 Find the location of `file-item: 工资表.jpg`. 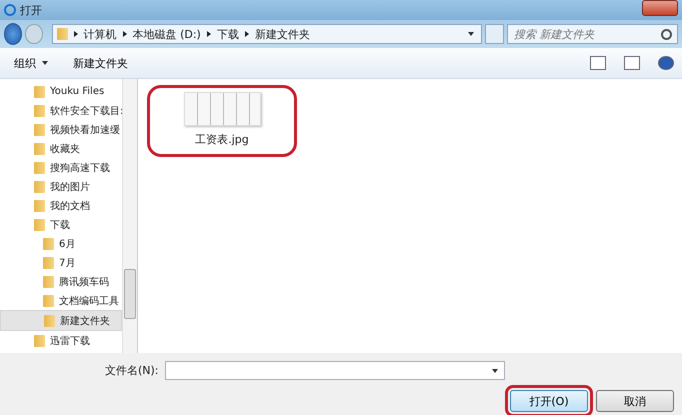

file-item: 工资表.jpg is located at coordinates (222, 121).